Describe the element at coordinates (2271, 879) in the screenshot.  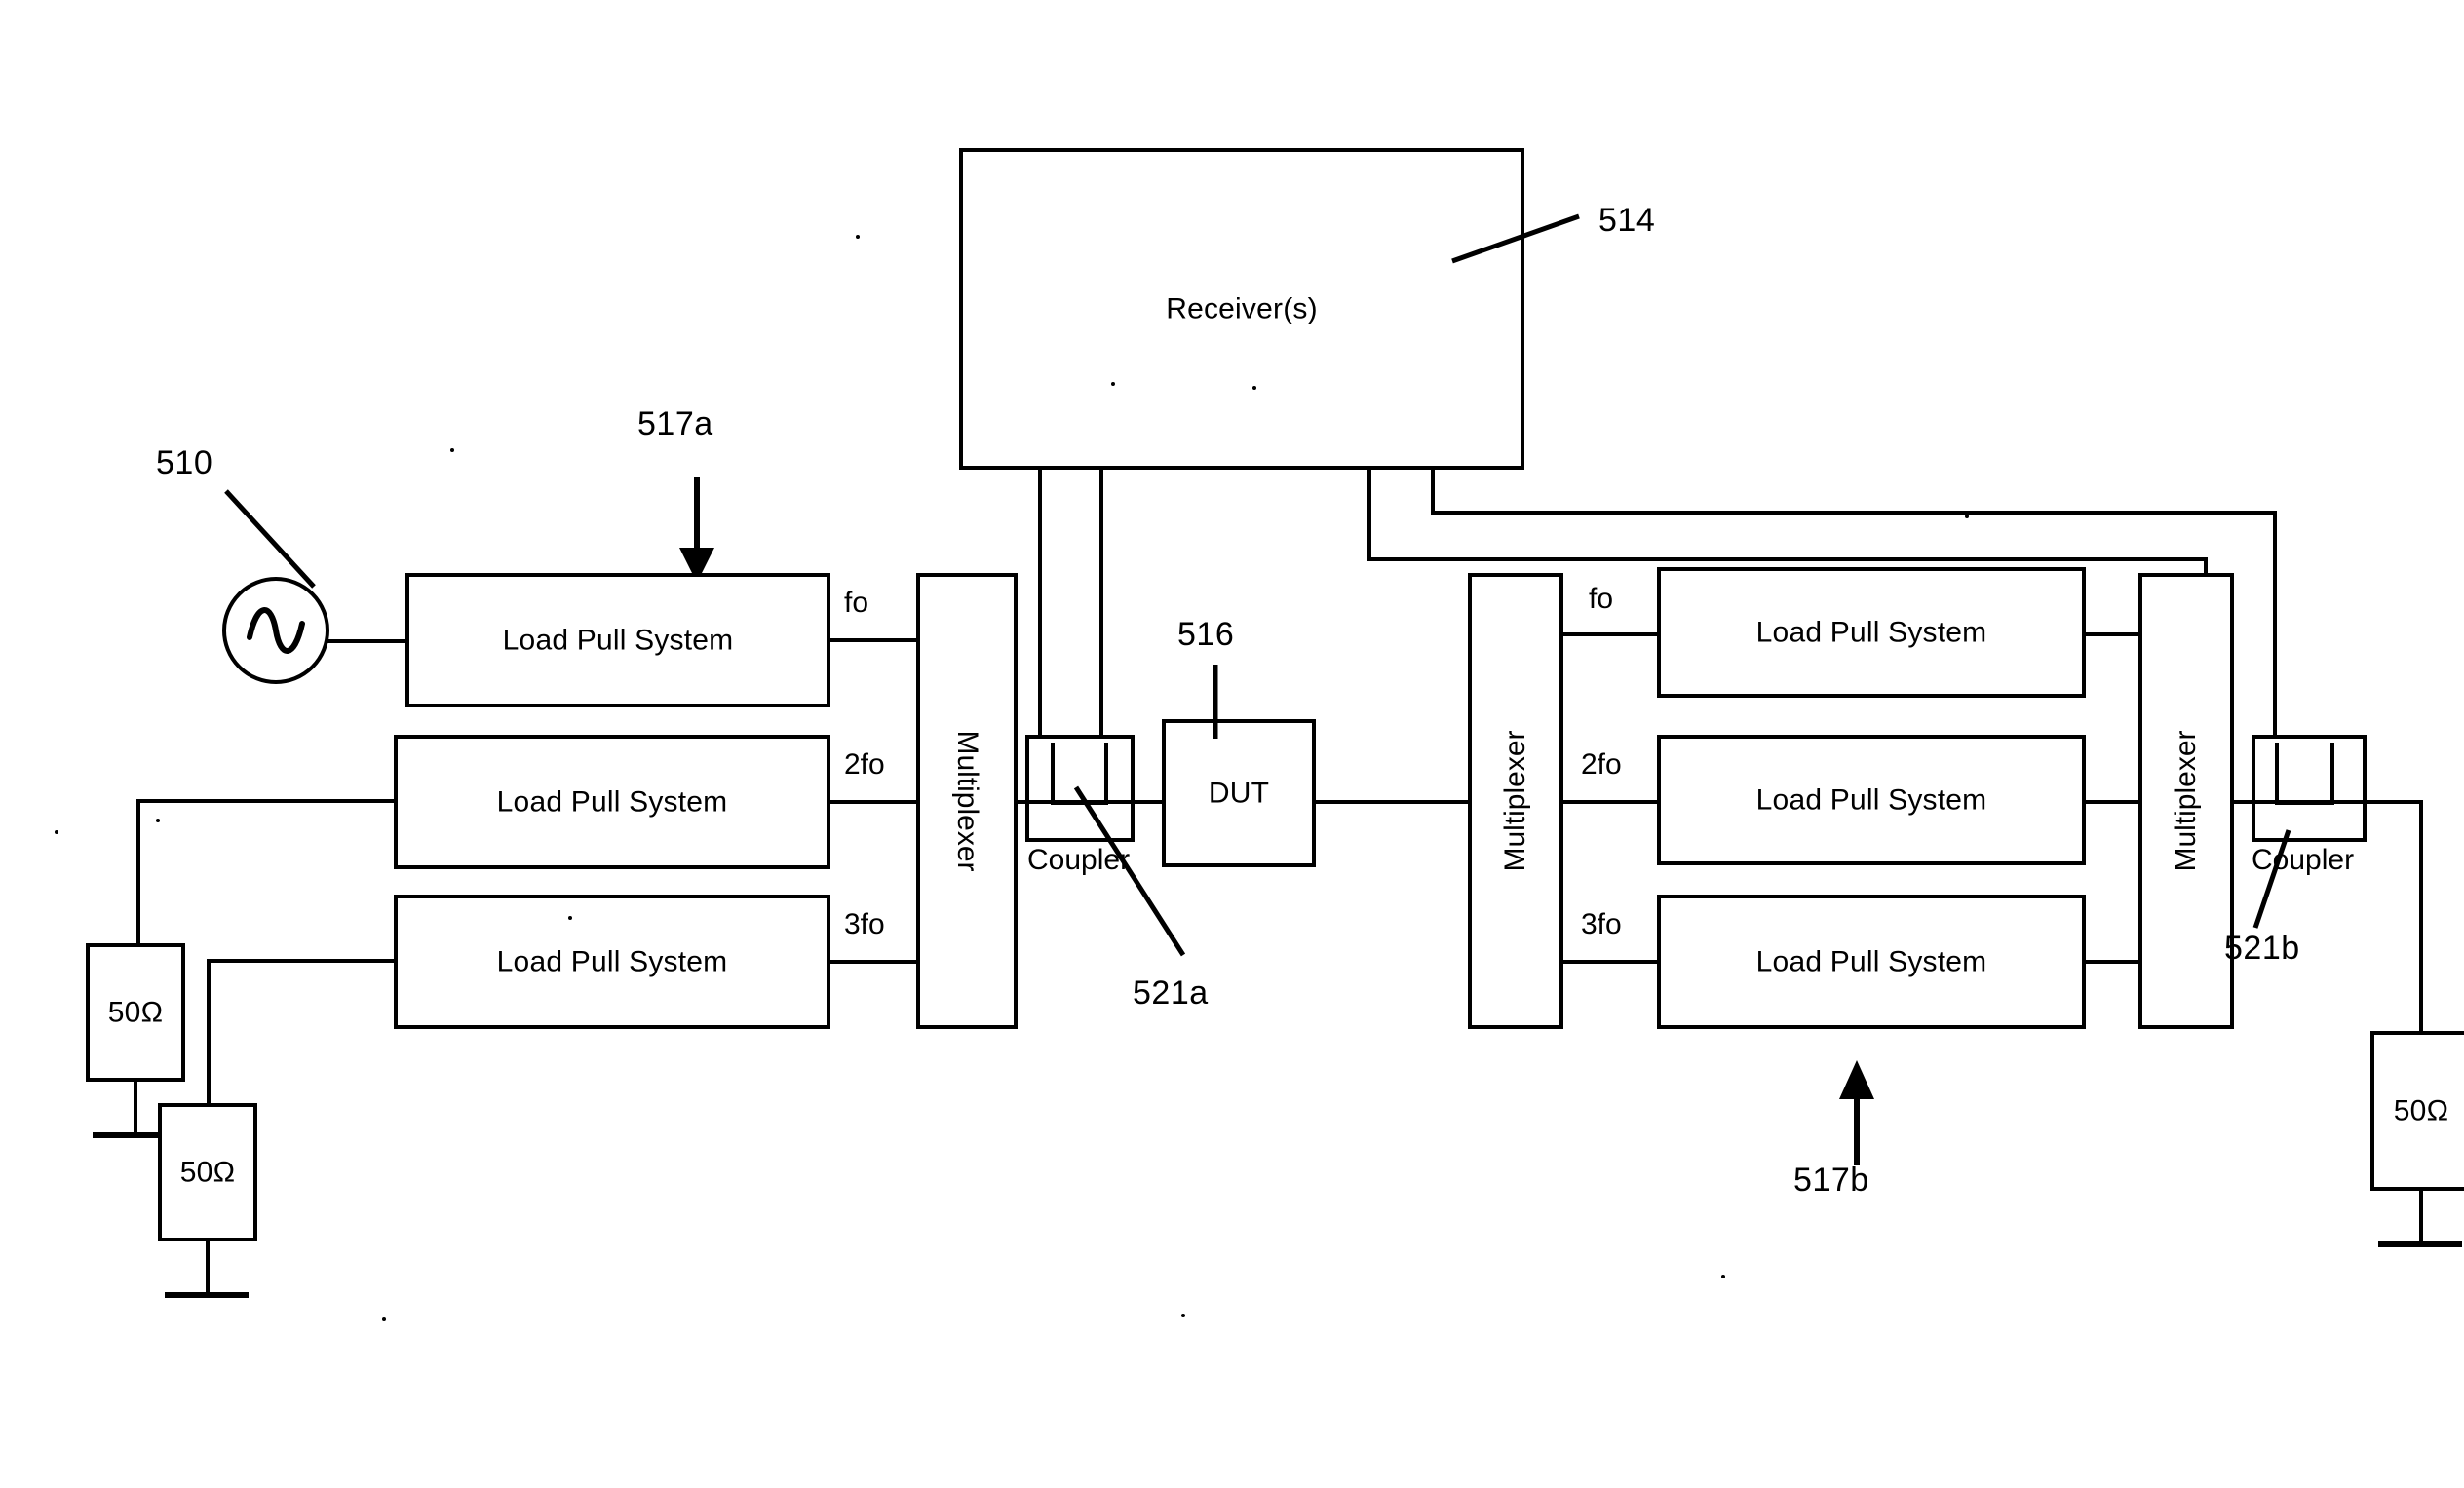
I see `ref-521b-leader` at that location.